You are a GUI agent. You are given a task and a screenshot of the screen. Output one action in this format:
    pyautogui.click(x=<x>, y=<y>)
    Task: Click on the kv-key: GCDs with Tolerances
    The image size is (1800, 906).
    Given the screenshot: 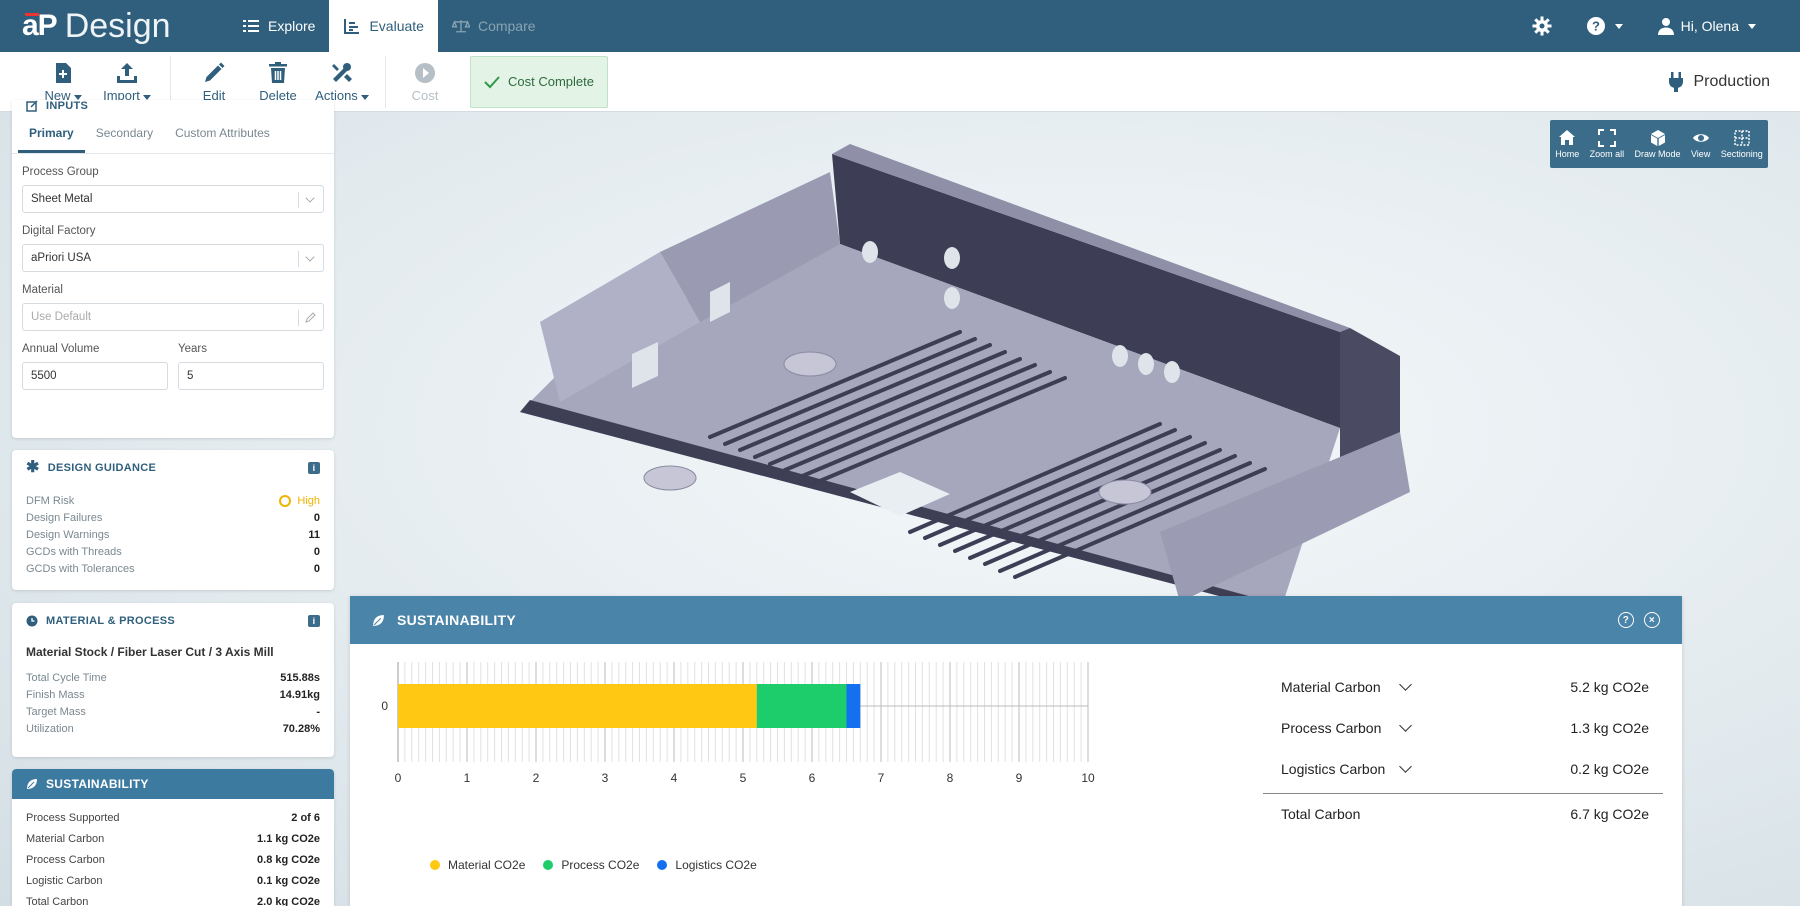 What is the action you would take?
    pyautogui.click(x=80, y=568)
    